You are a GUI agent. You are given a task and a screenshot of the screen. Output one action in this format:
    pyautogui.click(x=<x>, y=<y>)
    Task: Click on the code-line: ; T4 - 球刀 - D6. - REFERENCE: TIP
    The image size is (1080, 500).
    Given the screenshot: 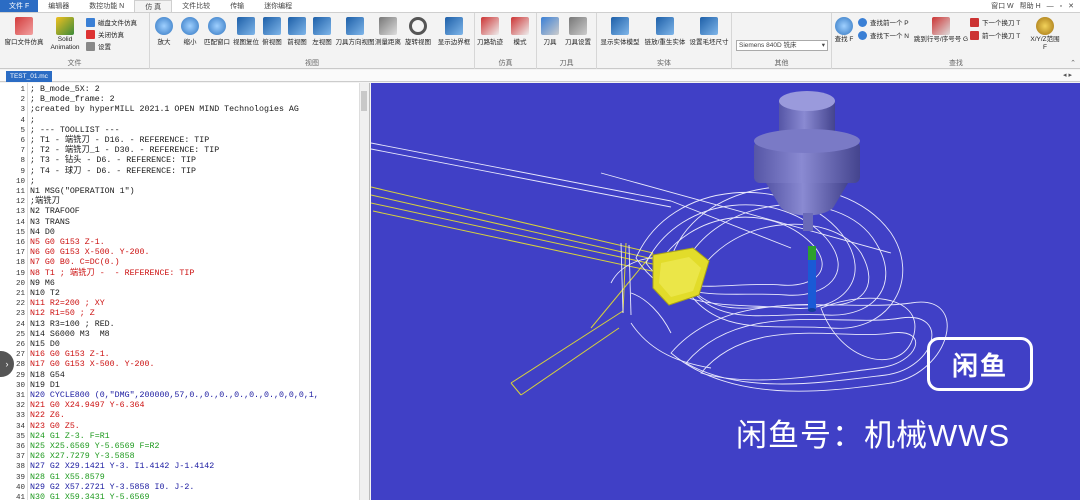 What is the action you would take?
    pyautogui.click(x=113, y=172)
    